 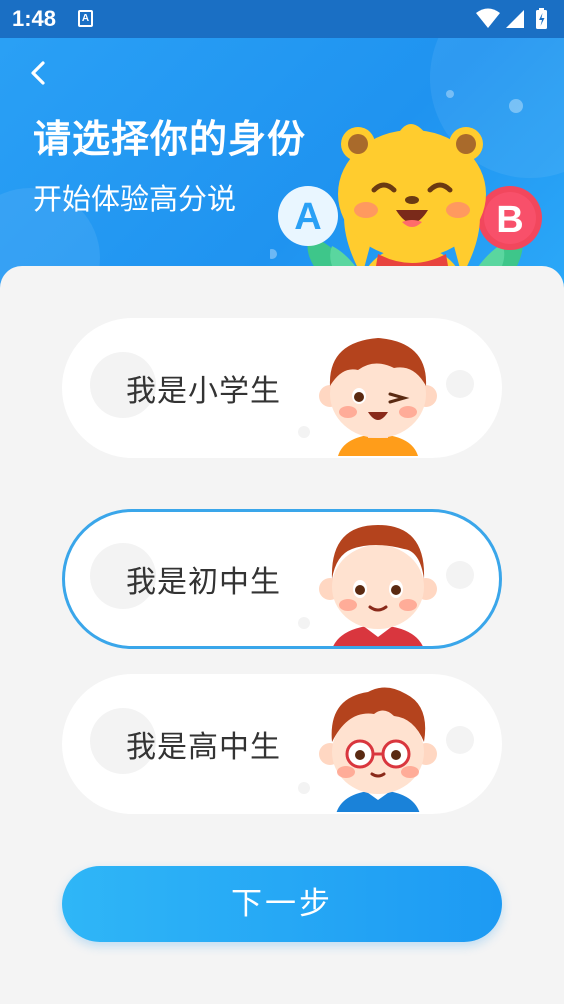 What do you see at coordinates (515, 19) in the screenshot?
I see `signal-icon` at bounding box center [515, 19].